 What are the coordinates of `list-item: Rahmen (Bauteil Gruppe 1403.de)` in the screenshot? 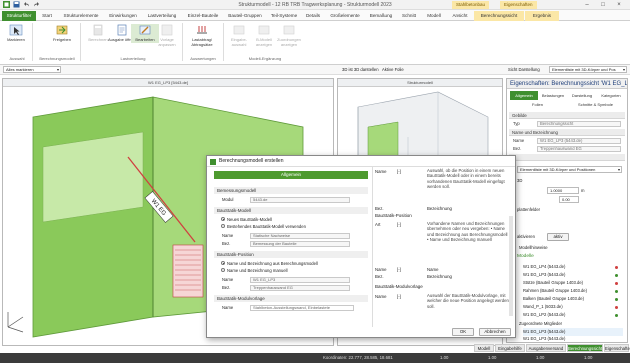 It's located at (573, 291).